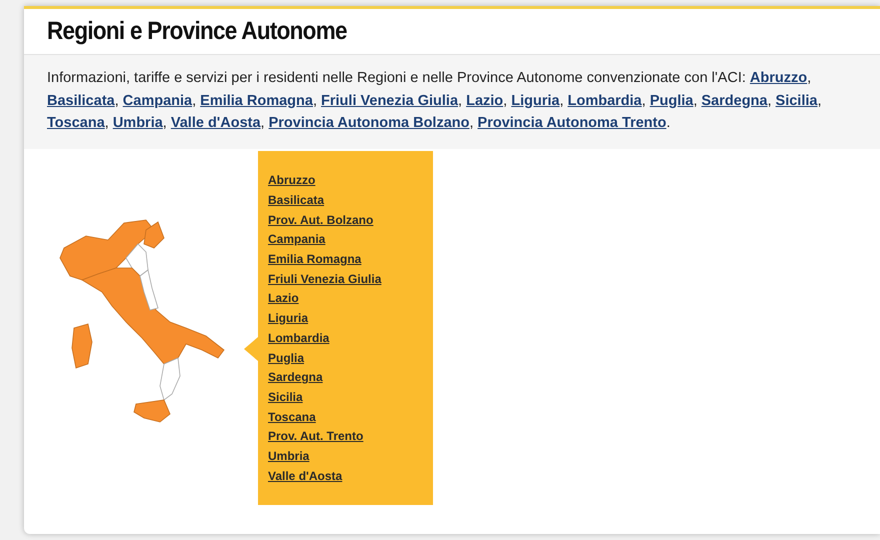  I want to click on region-menu-link: Umbria, so click(289, 455).